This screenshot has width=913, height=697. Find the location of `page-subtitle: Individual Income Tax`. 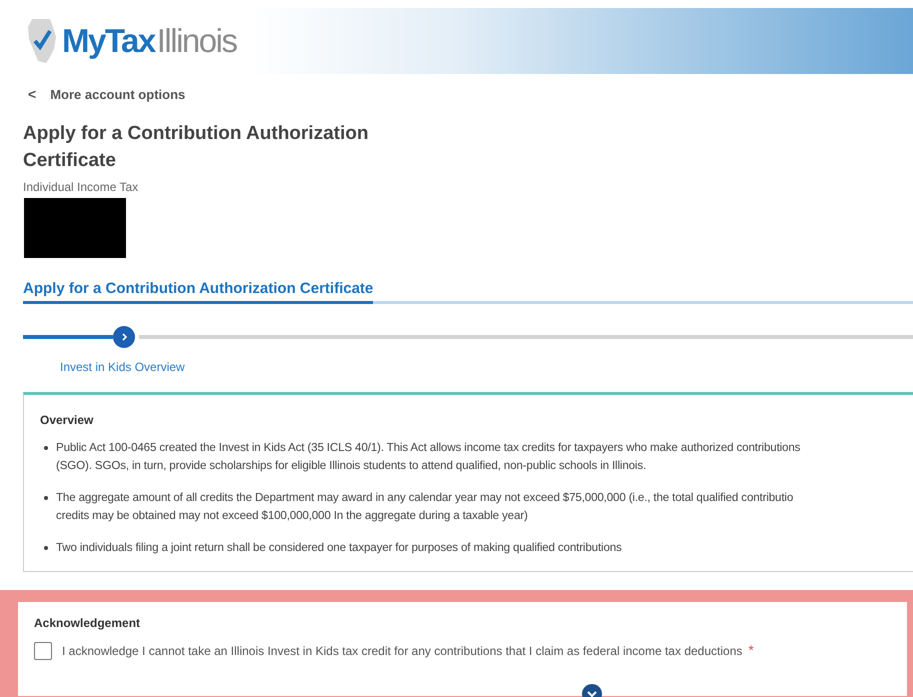

page-subtitle: Individual Income Tax is located at coordinates (81, 187).